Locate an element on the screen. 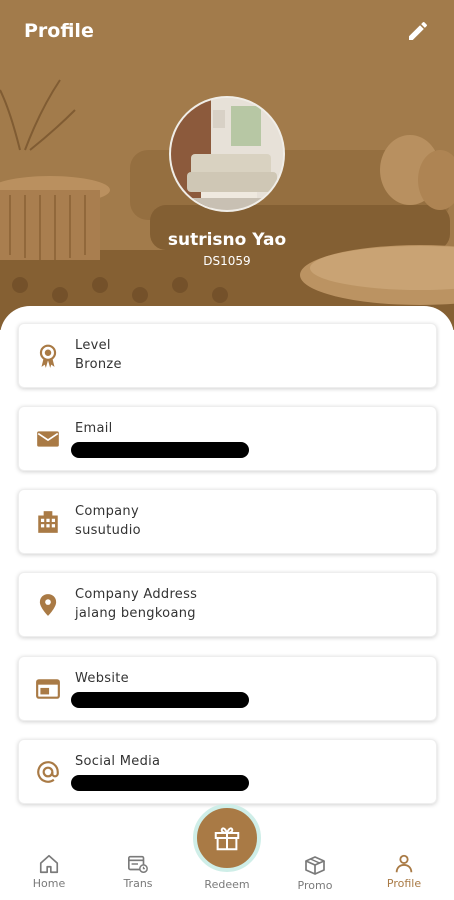 This screenshot has width=454, height=900. field-value: susutudio is located at coordinates (108, 530).